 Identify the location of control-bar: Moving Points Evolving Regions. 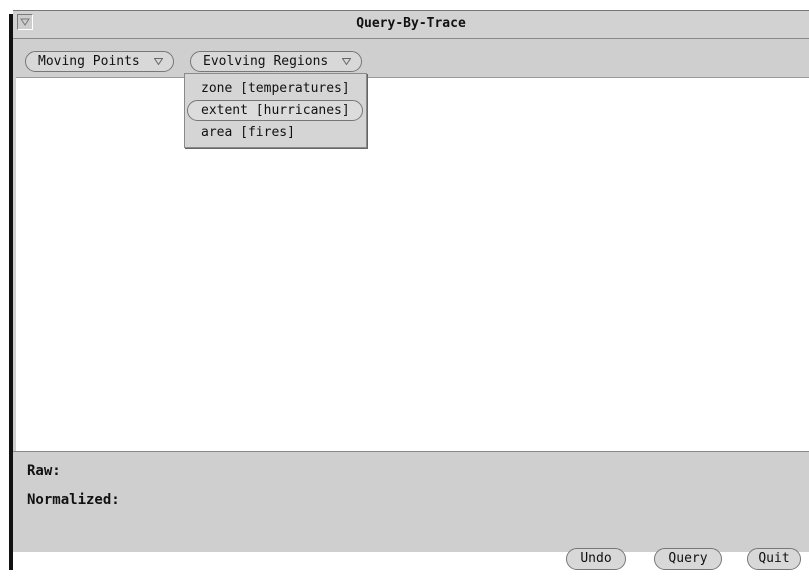
(411, 58).